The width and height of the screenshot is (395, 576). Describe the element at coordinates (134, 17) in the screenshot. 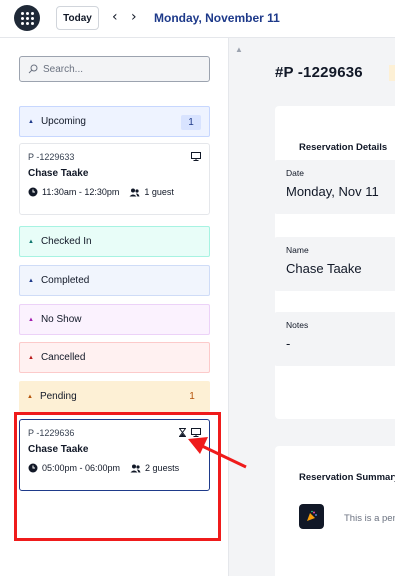

I see `chevron-right-icon: ›` at that location.